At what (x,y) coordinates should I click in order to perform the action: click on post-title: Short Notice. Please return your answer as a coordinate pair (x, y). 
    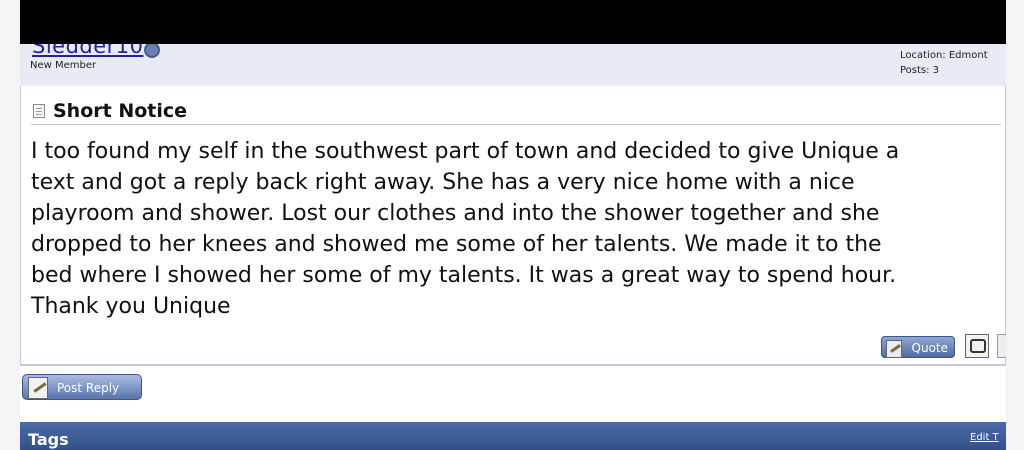
    Looking at the image, I should click on (120, 111).